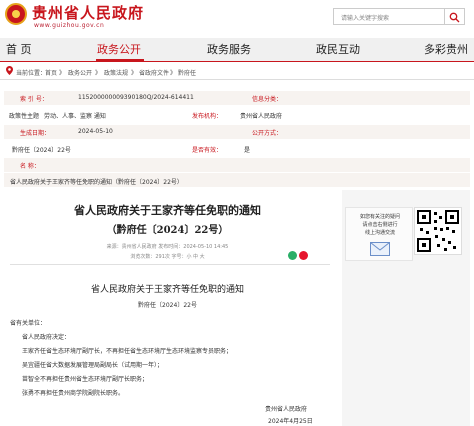 This screenshot has width=474, height=426. Describe the element at coordinates (167, 290) in the screenshot. I see `document-title: 省人民政府关于王家齐等任免职的通知` at that location.